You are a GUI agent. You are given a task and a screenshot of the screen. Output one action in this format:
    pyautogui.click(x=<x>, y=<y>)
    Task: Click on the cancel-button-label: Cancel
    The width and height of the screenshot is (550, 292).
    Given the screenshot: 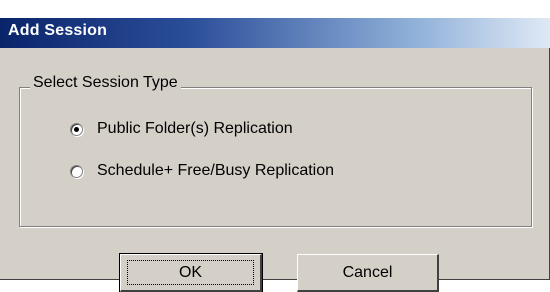 What is the action you would take?
    pyautogui.click(x=367, y=272)
    